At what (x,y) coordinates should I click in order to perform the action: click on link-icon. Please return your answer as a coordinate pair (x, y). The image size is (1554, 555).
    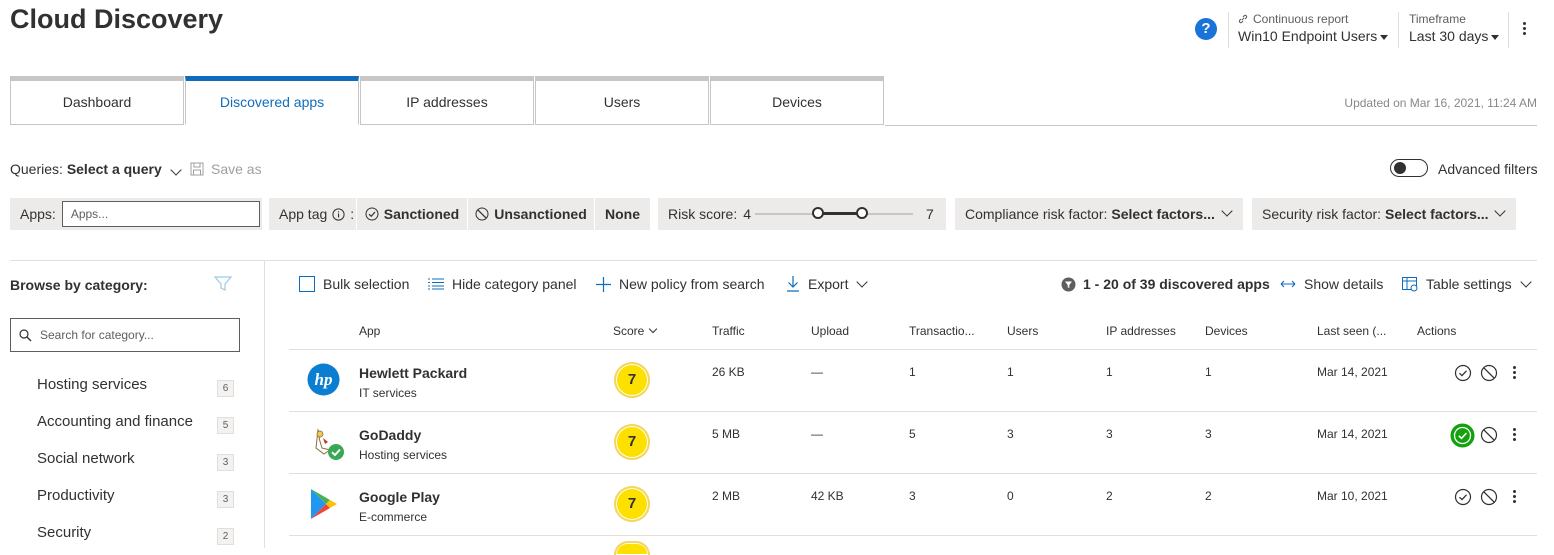
    Looking at the image, I should click on (1243, 19).